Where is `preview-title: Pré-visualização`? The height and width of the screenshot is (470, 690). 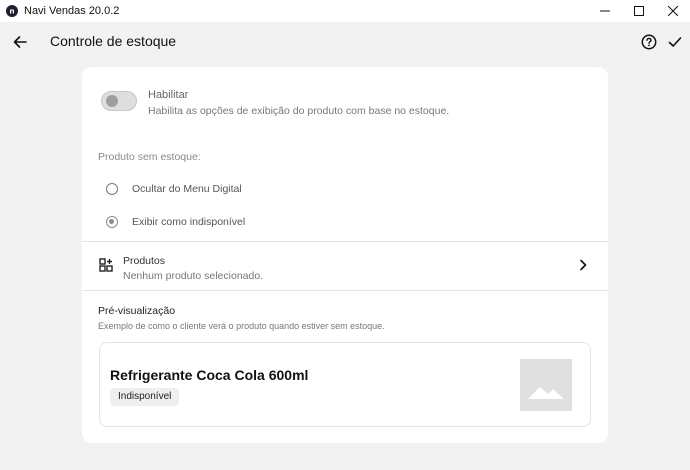
preview-title: Pré-visualização is located at coordinates (137, 311).